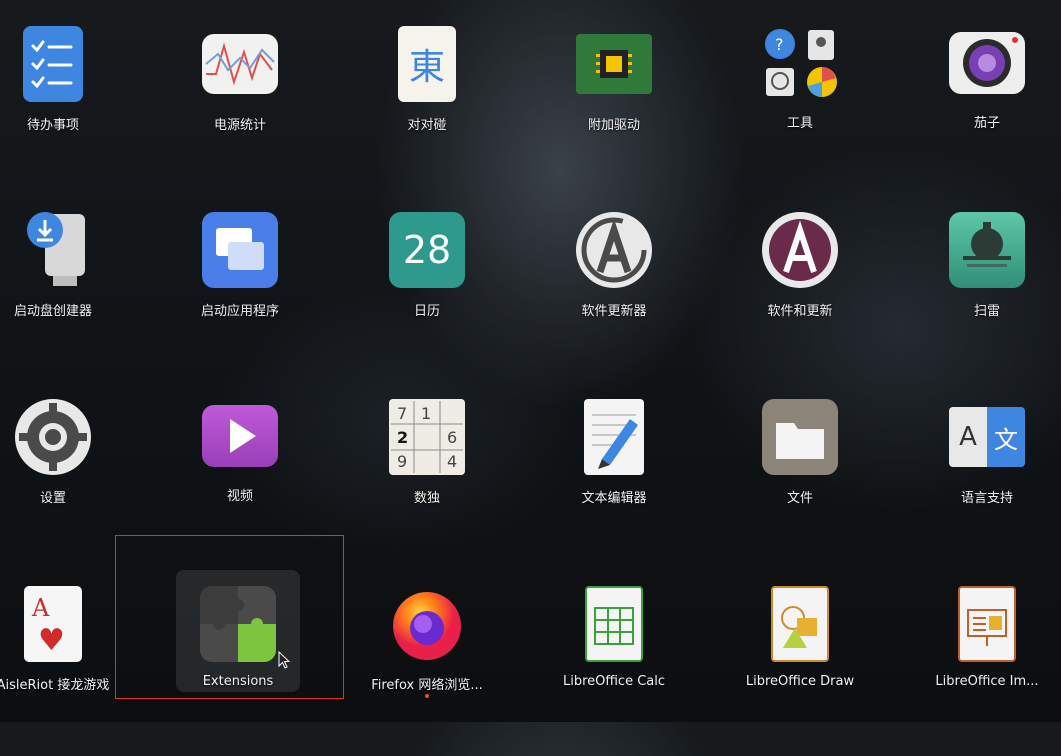  Describe the element at coordinates (614, 671) in the screenshot. I see `app-libreoffice-calc: LibreOffice Calc` at that location.